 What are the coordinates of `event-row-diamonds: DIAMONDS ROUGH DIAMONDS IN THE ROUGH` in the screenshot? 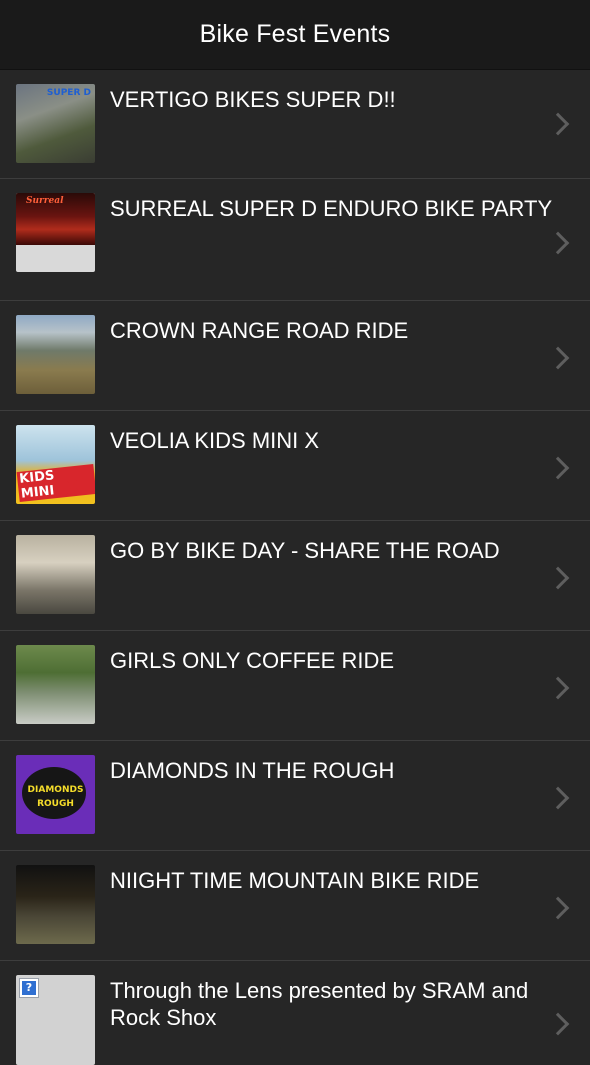 It's located at (295, 796).